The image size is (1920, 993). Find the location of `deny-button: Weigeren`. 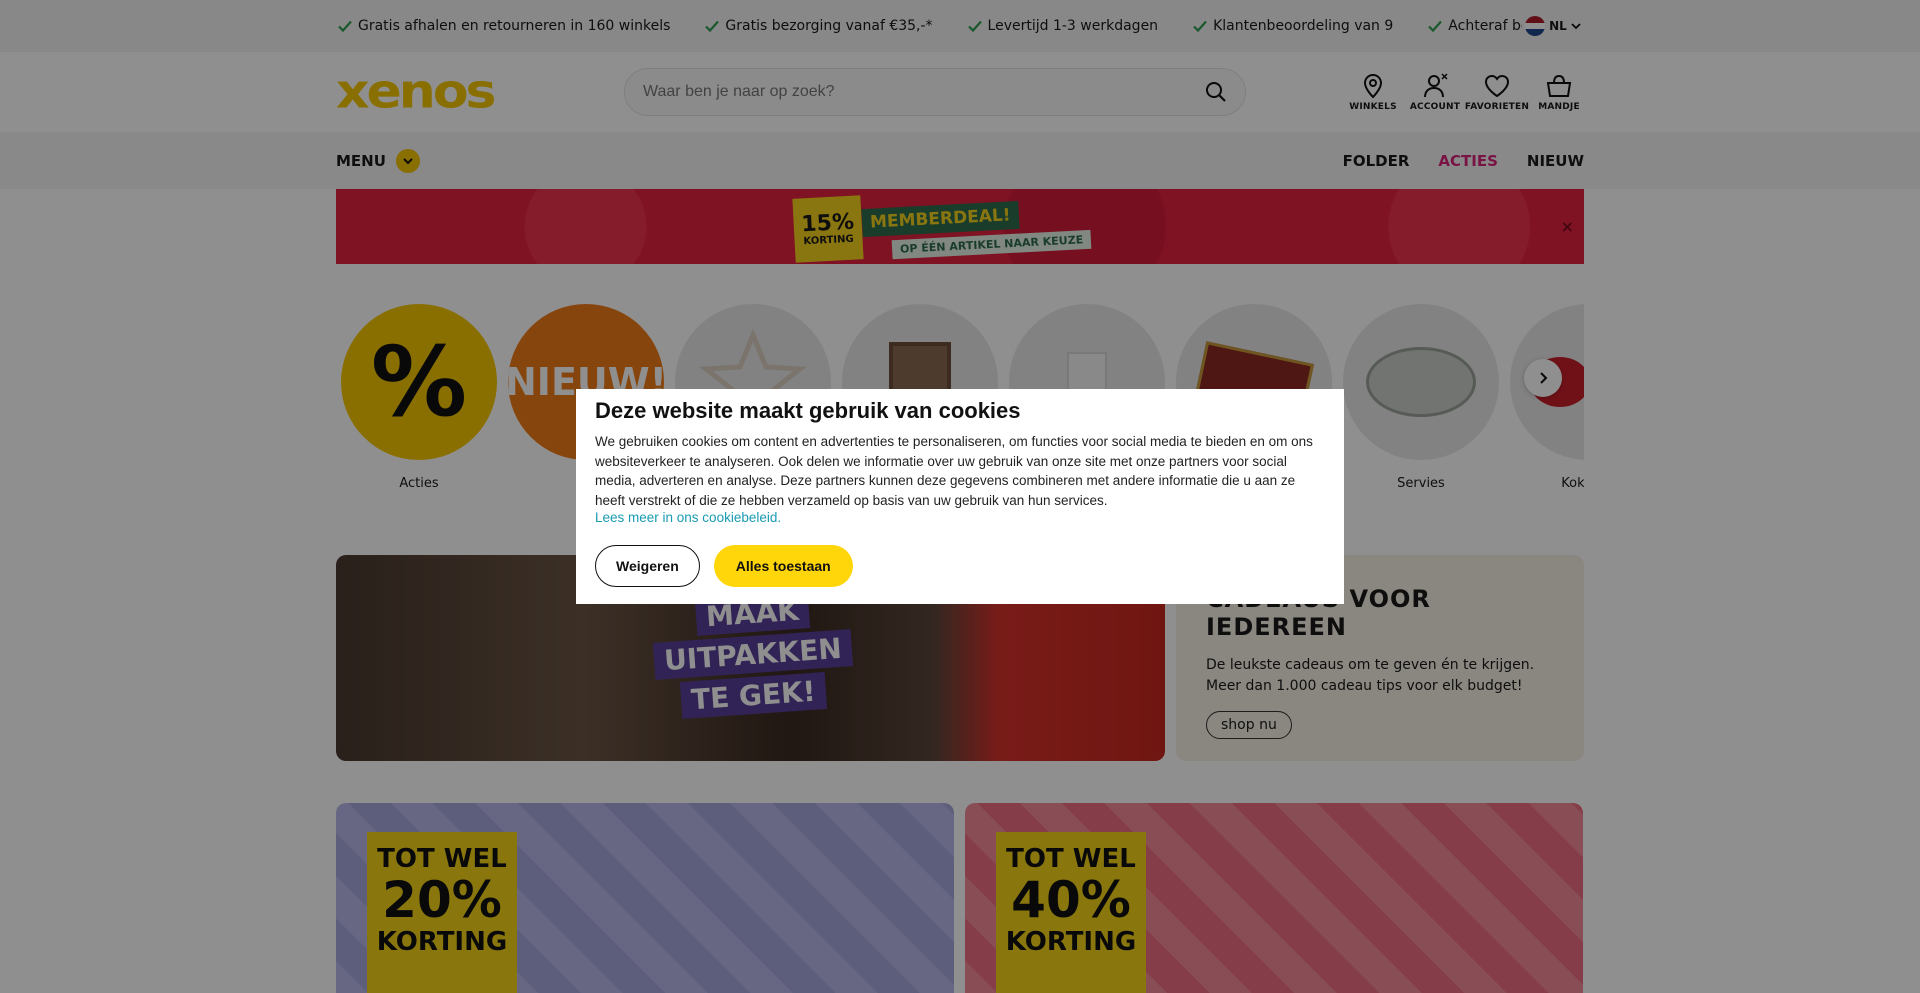

deny-button: Weigeren is located at coordinates (647, 566).